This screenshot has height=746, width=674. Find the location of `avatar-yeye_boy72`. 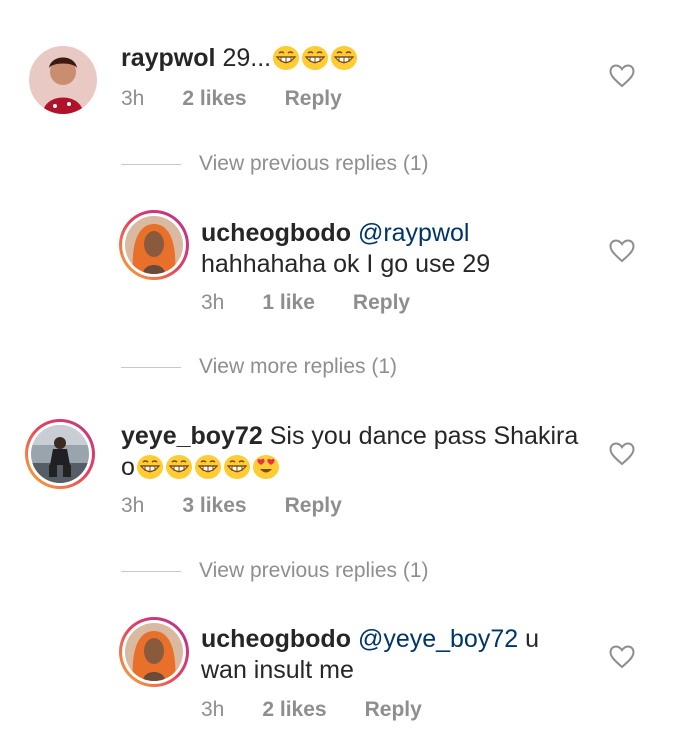

avatar-yeye_boy72 is located at coordinates (60, 454).